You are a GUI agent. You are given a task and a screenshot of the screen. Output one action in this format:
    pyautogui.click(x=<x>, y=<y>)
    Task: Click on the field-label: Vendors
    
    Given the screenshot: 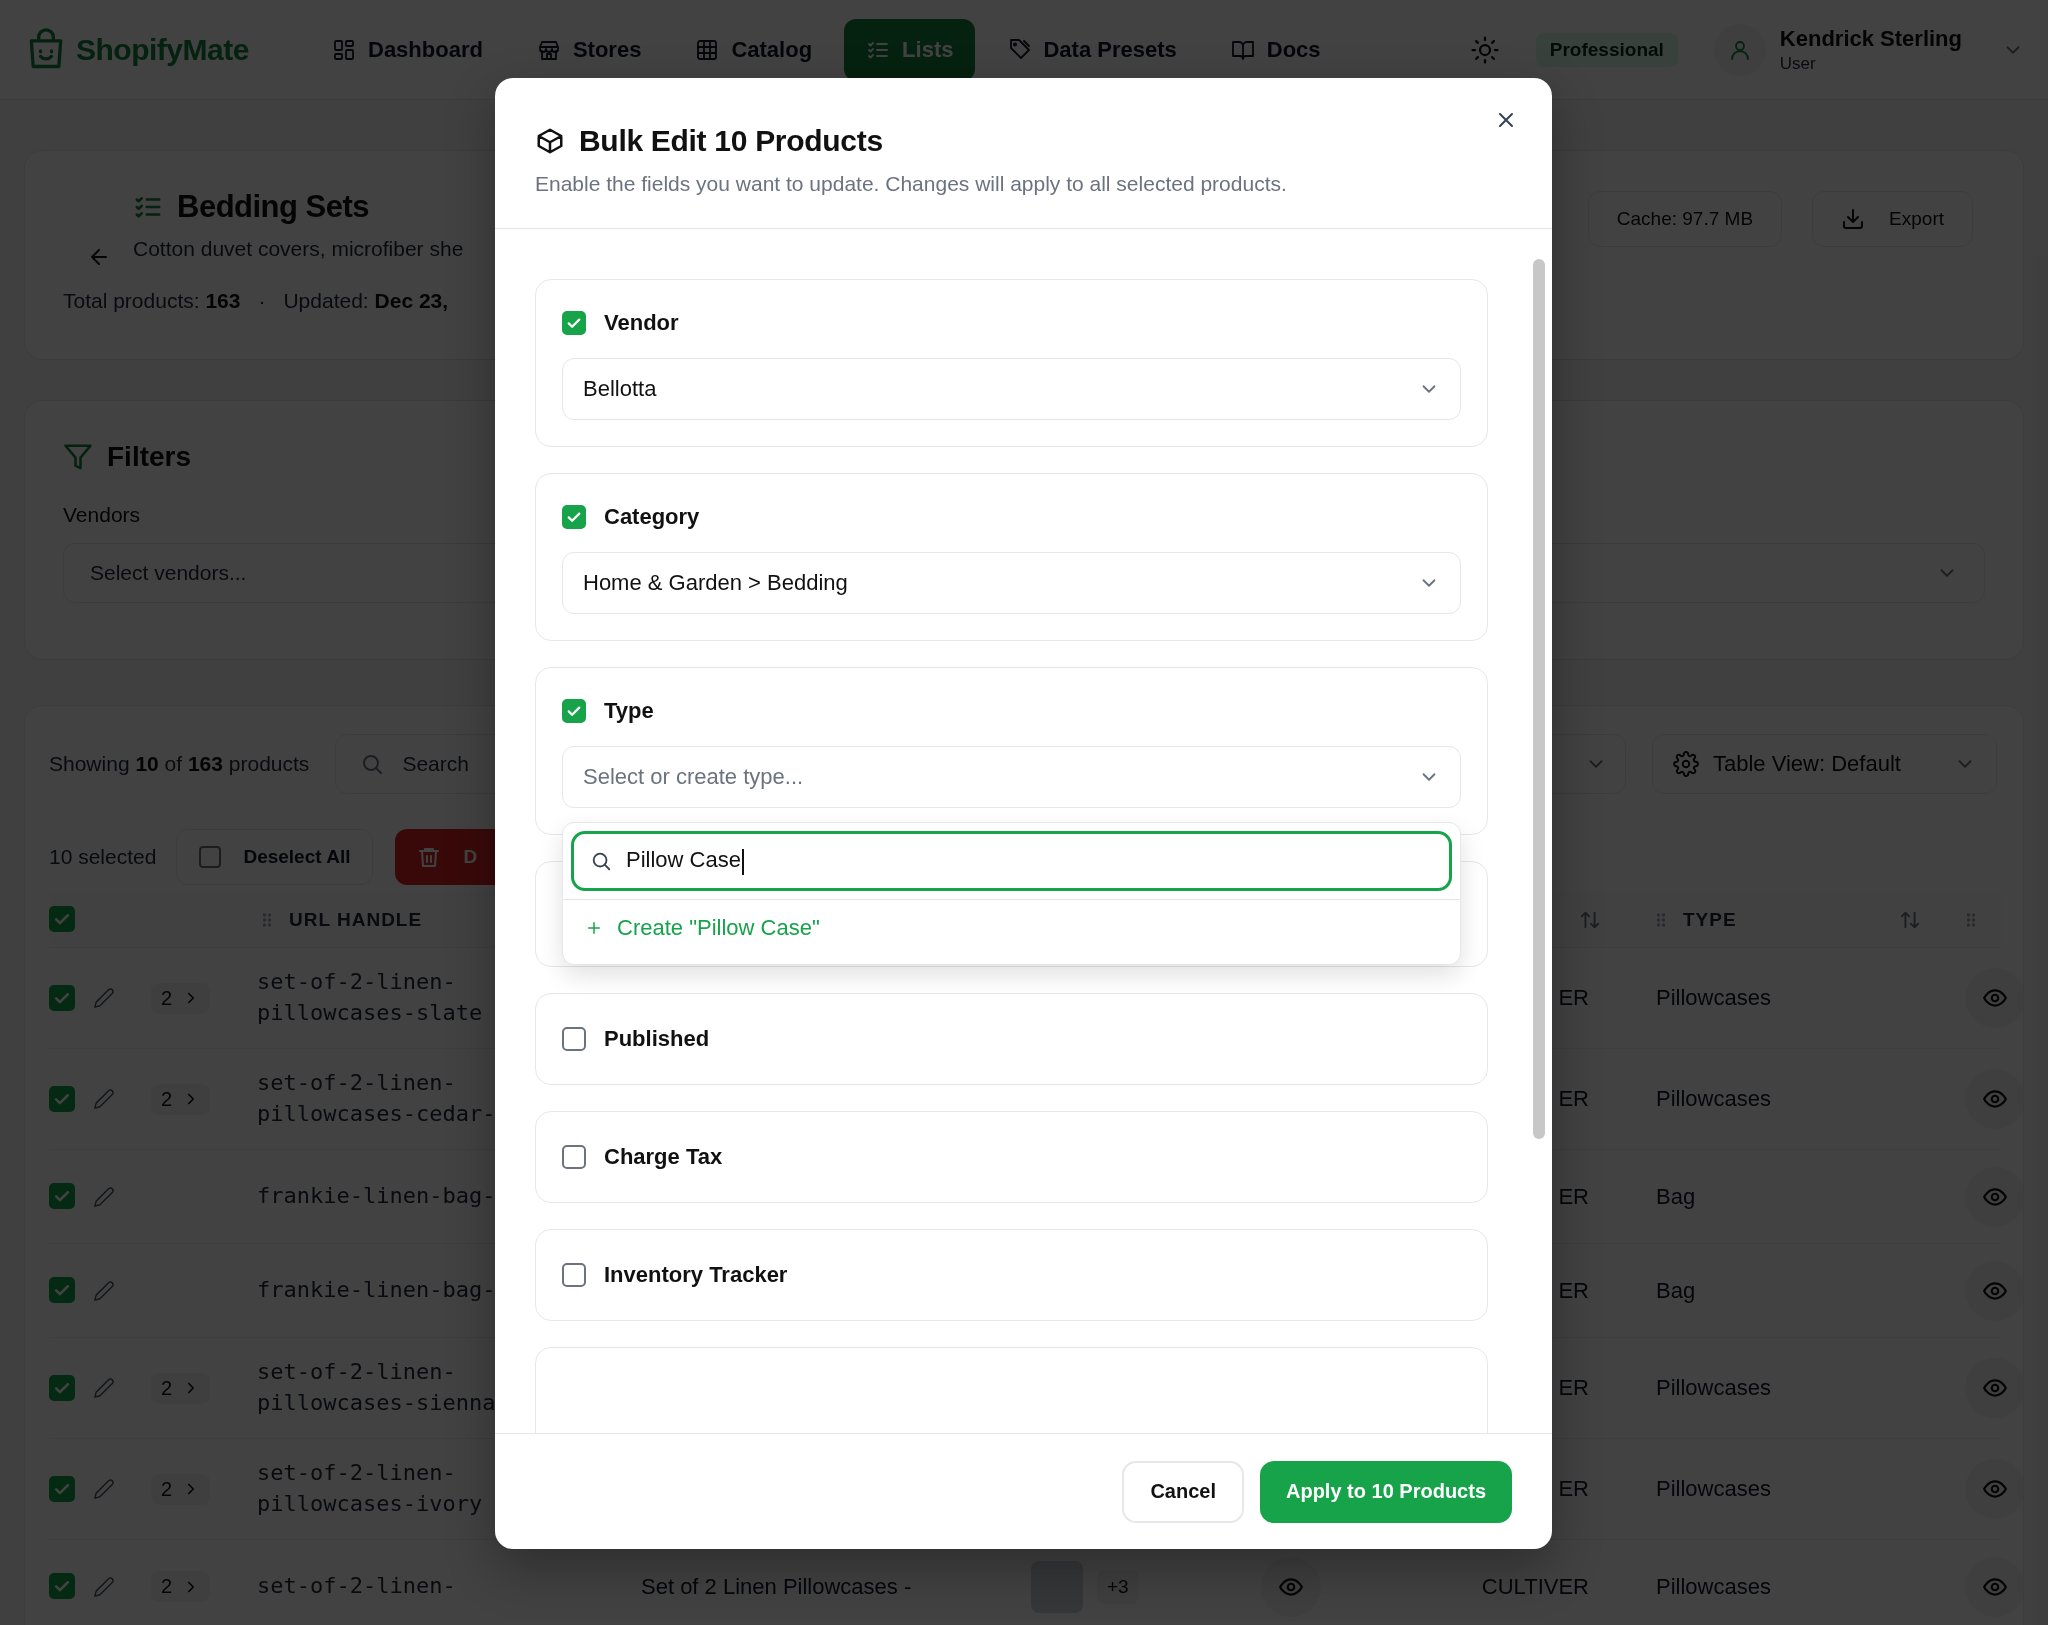 What is the action you would take?
    pyautogui.click(x=102, y=515)
    